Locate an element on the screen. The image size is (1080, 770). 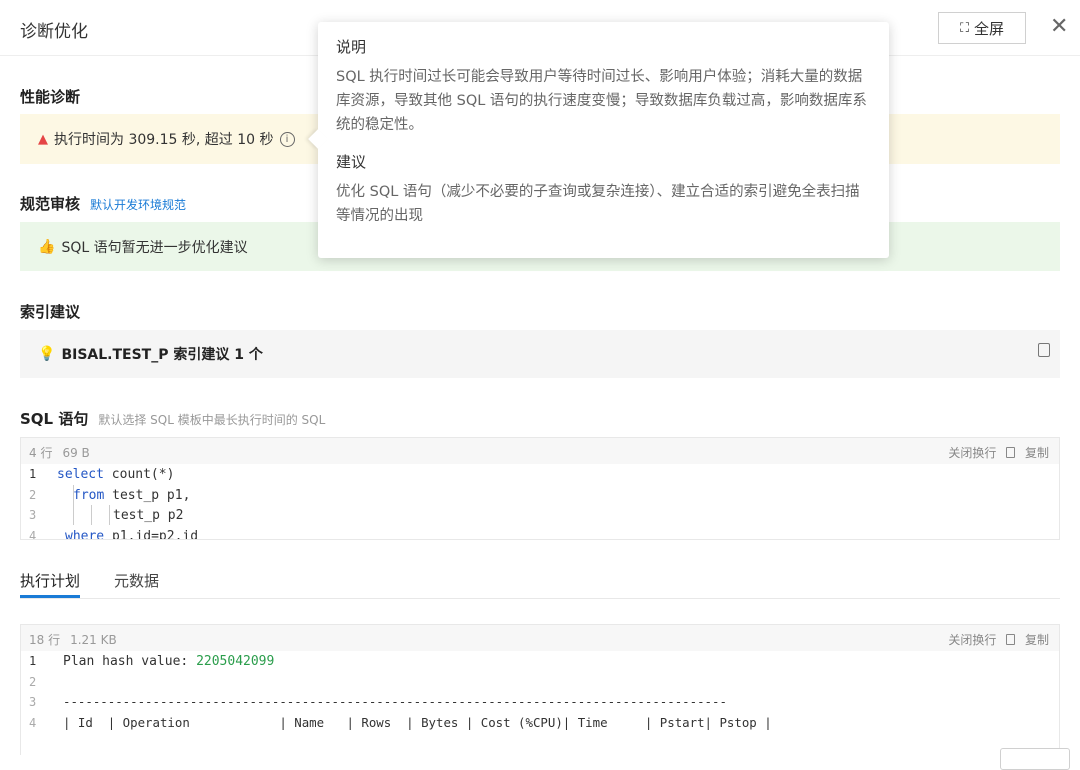
sql-code-toolbar: 4 行 69 B 关闭换行 复制 is located at coordinates (540, 451).